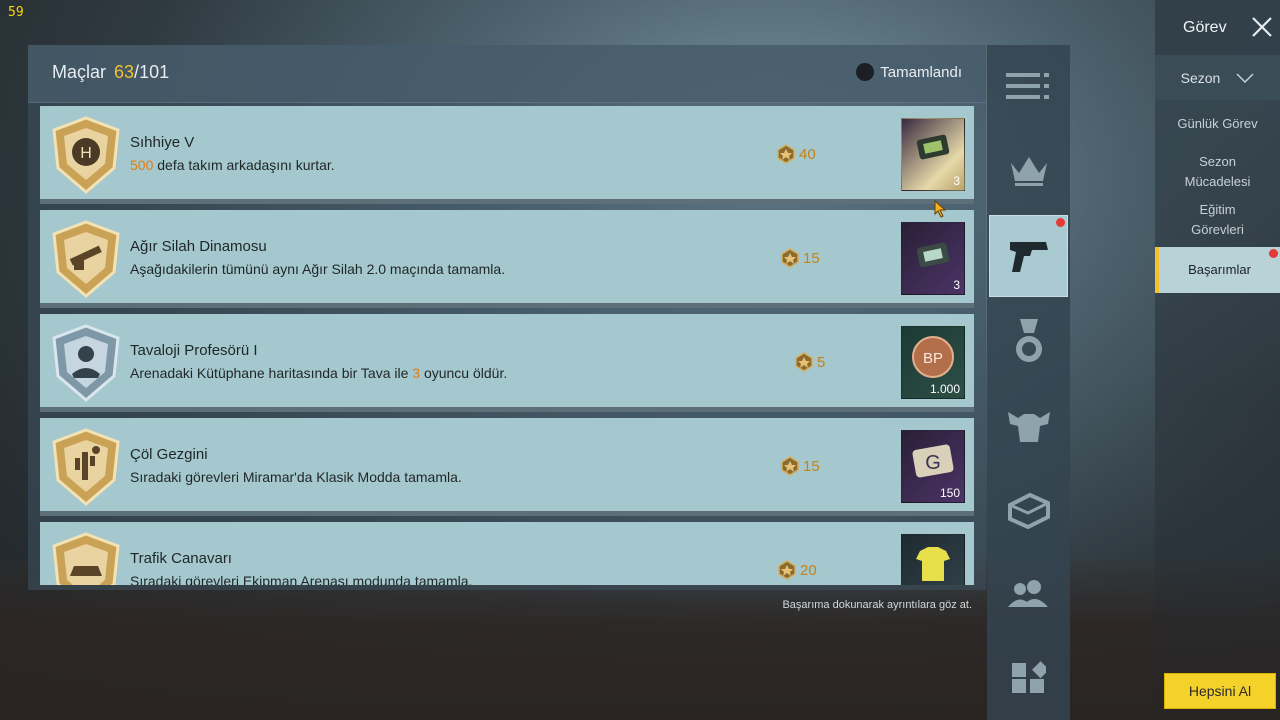 The height and width of the screenshot is (720, 1280). I want to click on svg-text: H, so click(86, 153).